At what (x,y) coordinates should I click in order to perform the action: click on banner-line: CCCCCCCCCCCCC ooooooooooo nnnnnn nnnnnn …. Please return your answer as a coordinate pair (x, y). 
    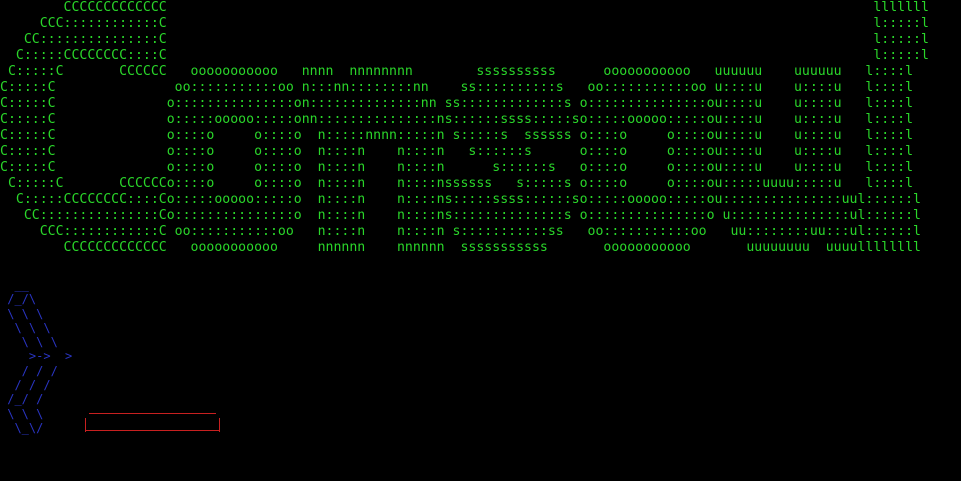
    Looking at the image, I should click on (460, 247).